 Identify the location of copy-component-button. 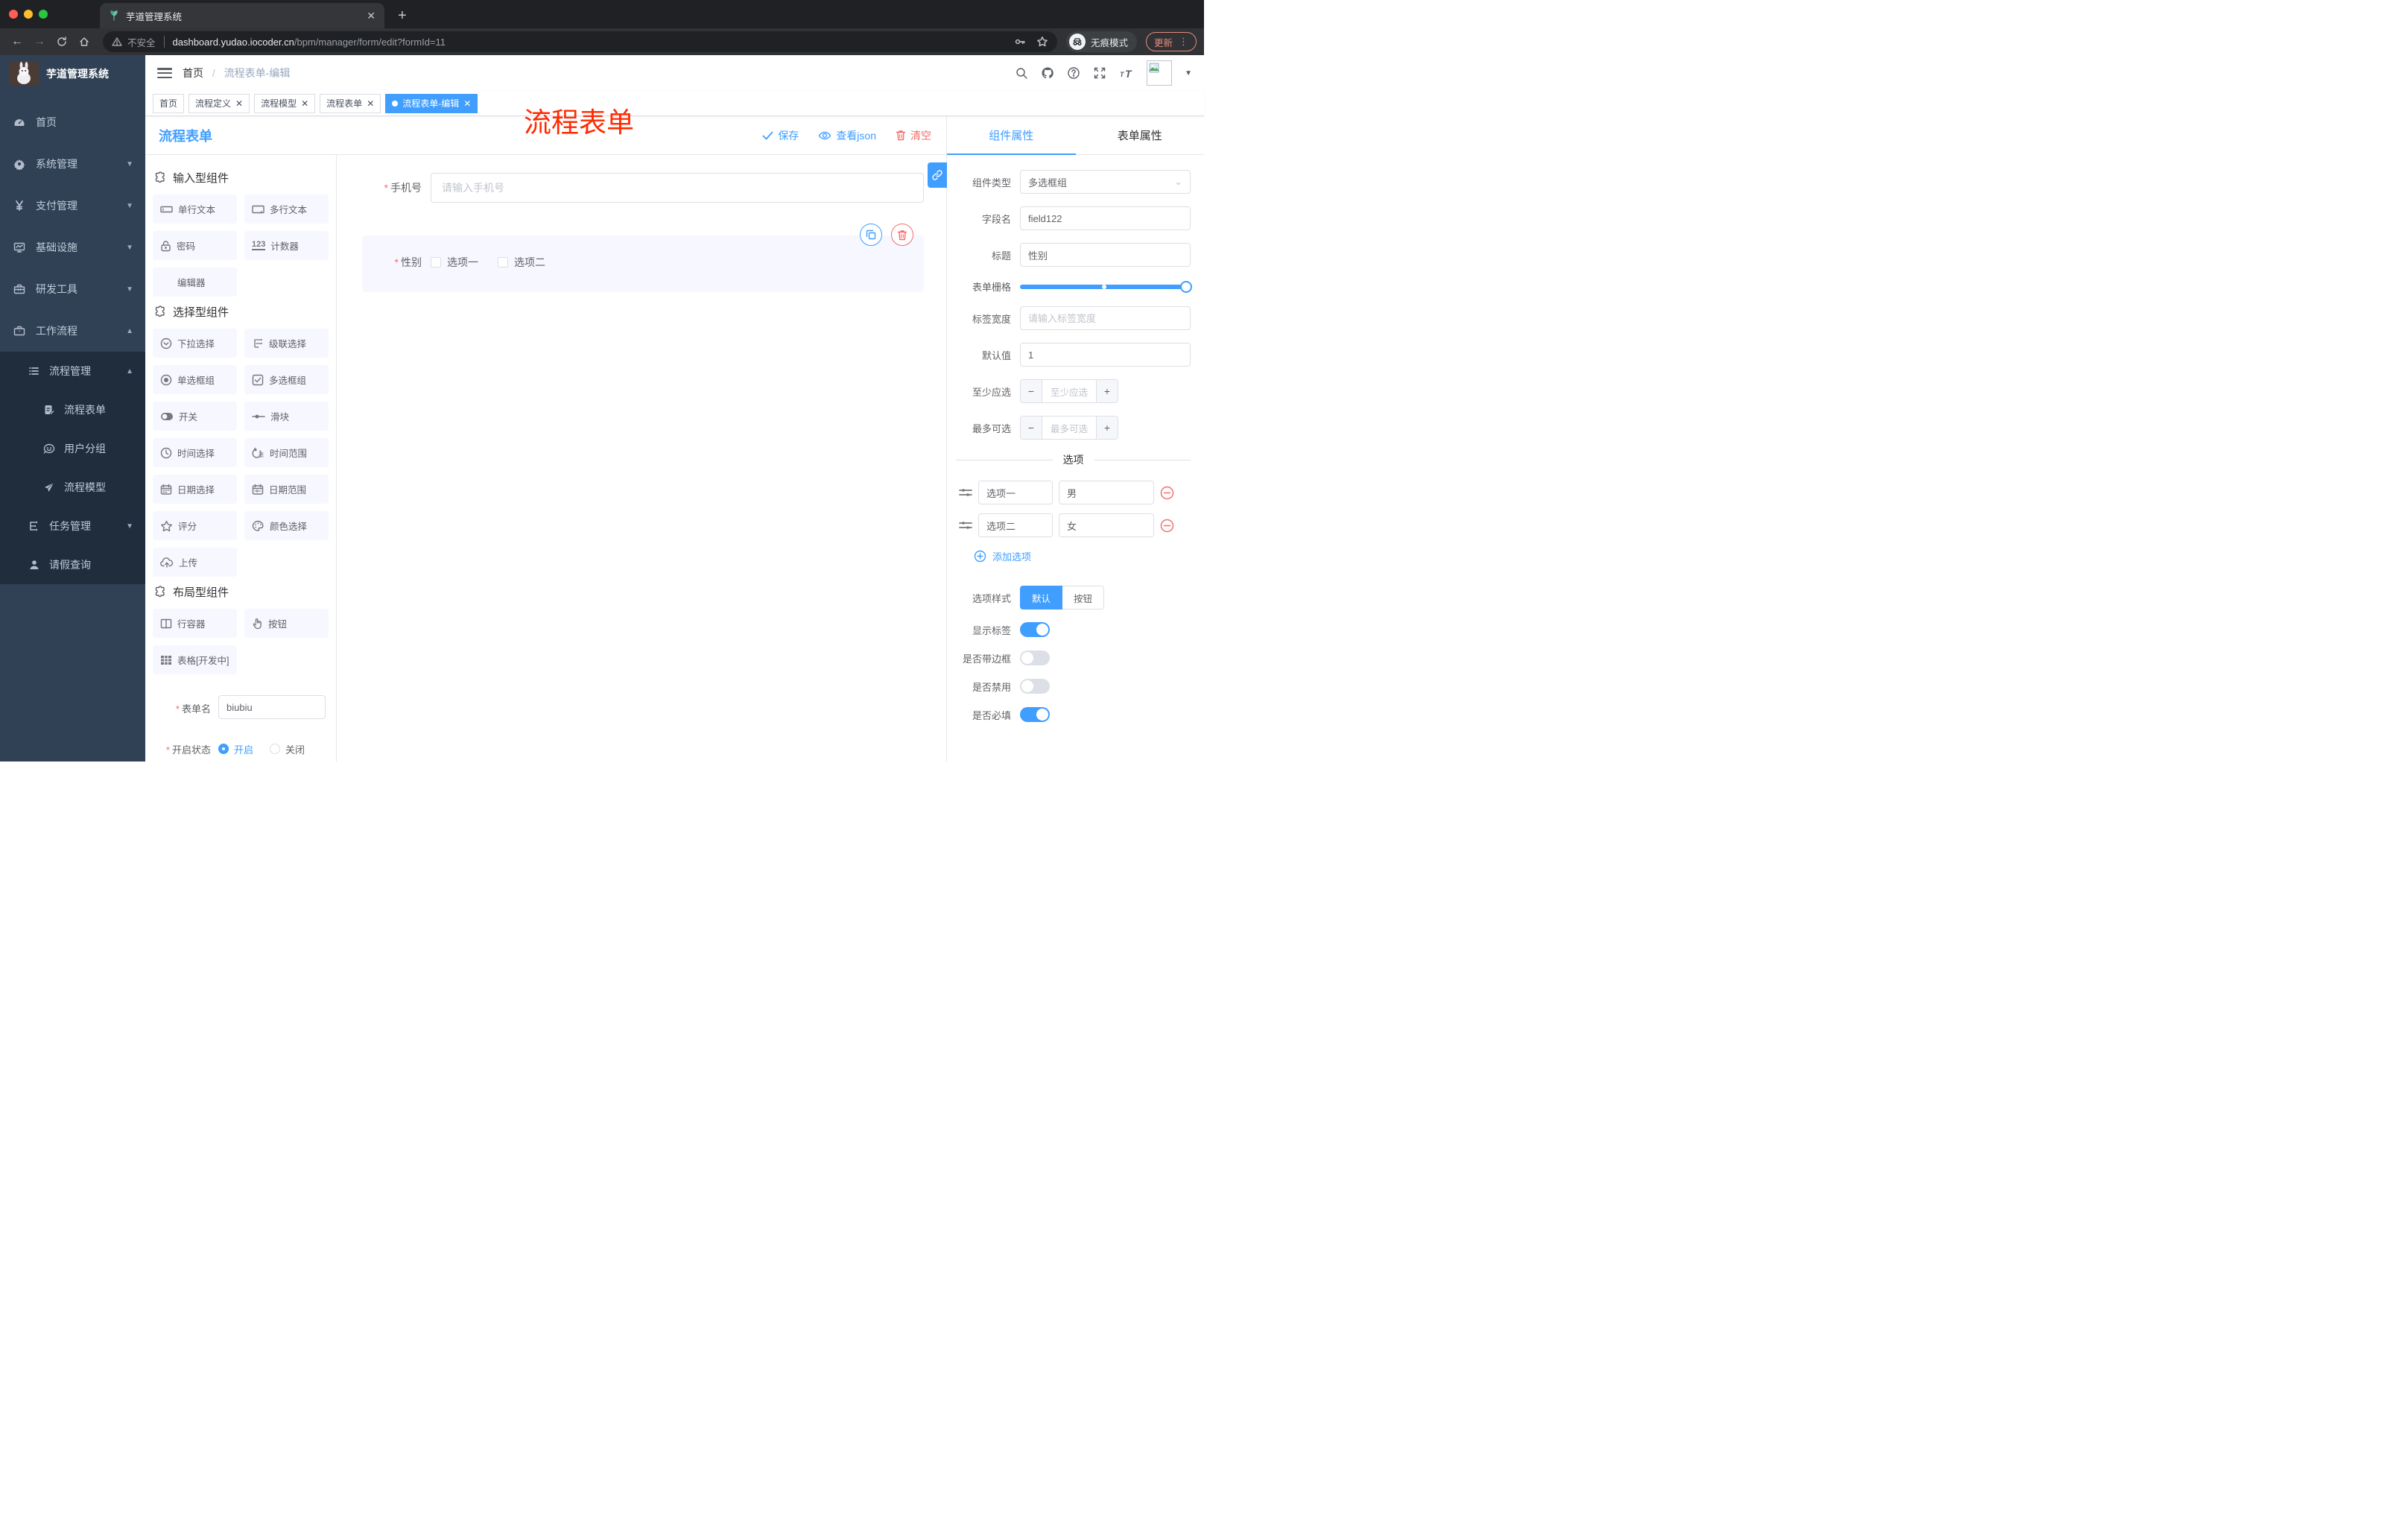
(871, 235).